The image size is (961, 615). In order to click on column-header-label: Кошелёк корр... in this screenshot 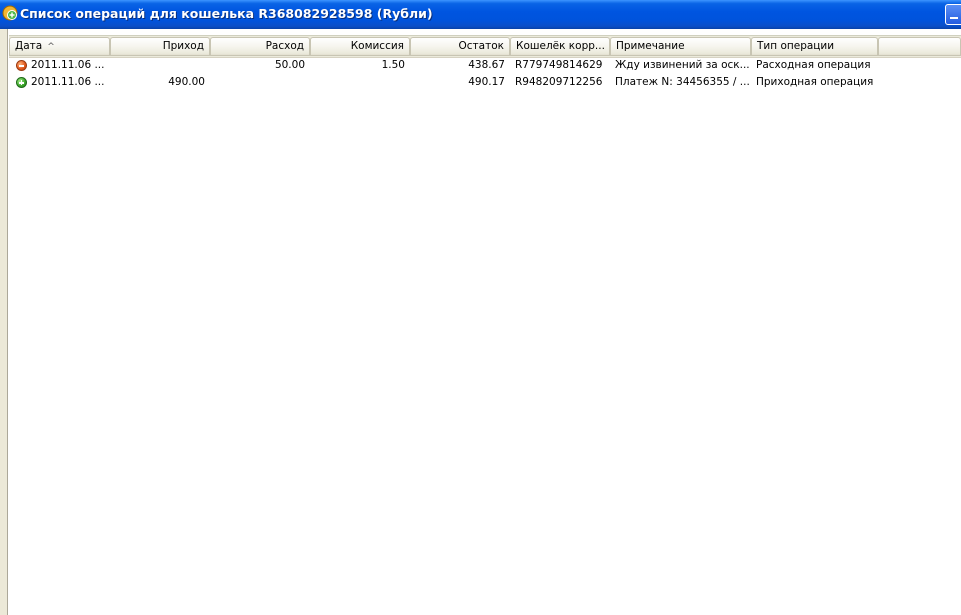, I will do `click(560, 46)`.